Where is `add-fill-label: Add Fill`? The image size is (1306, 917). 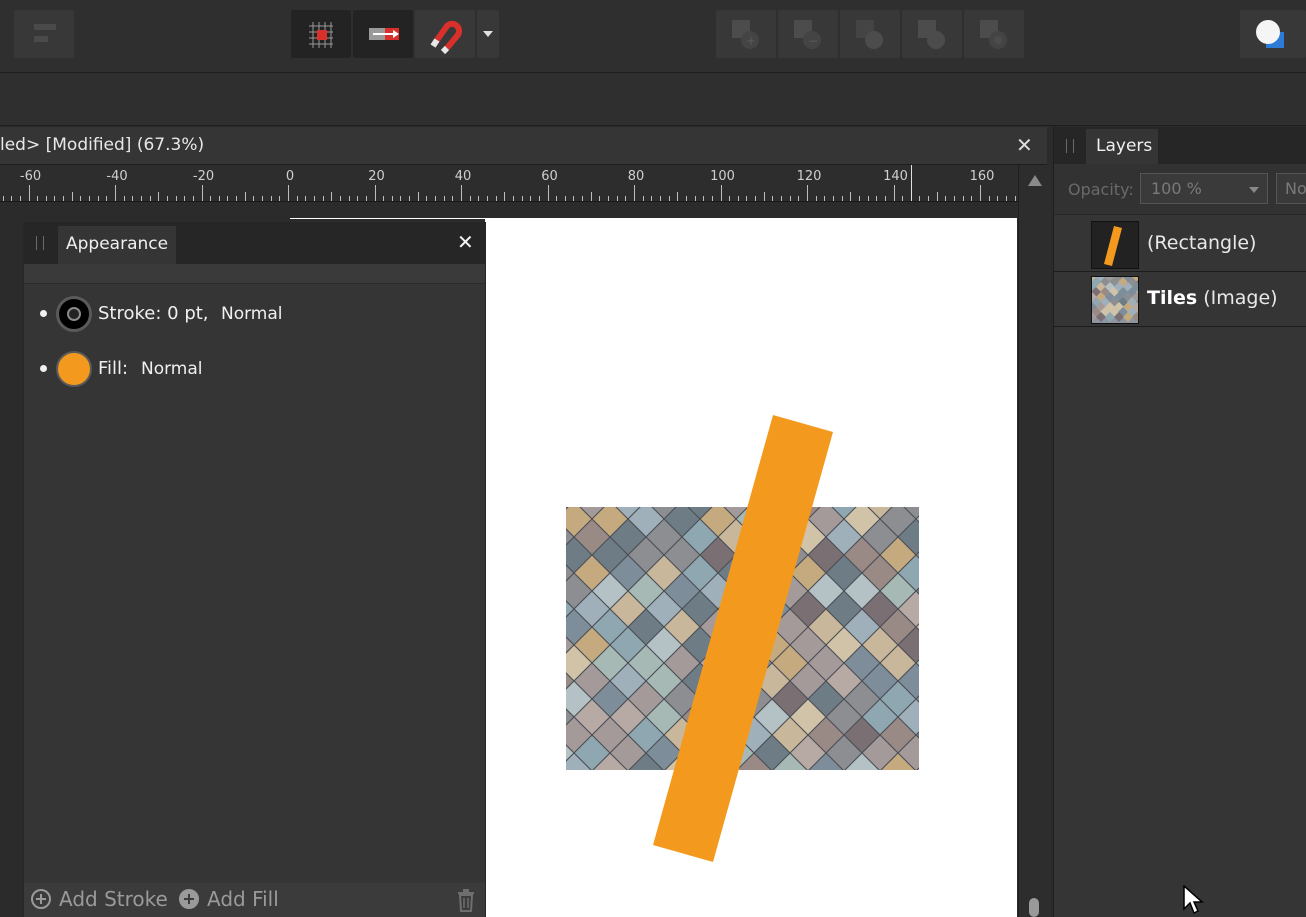 add-fill-label: Add Fill is located at coordinates (243, 899).